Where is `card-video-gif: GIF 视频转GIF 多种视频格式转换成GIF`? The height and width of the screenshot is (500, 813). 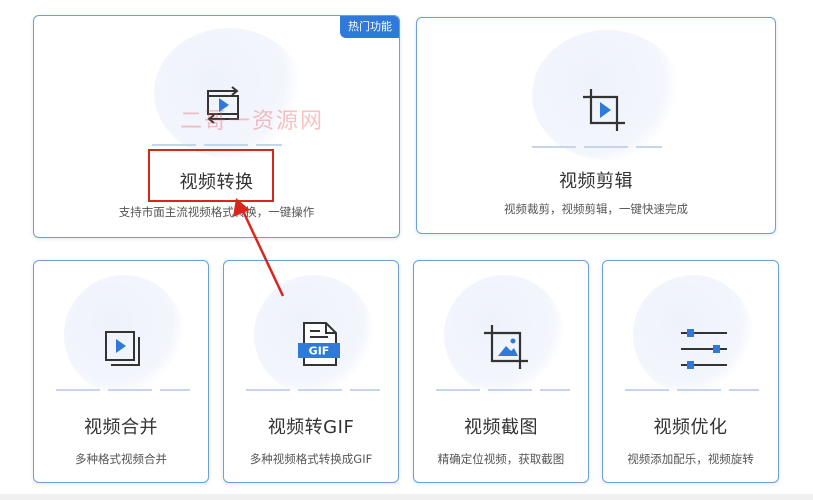 card-video-gif: GIF 视频转GIF 多种视频格式转换成GIF is located at coordinates (311, 371).